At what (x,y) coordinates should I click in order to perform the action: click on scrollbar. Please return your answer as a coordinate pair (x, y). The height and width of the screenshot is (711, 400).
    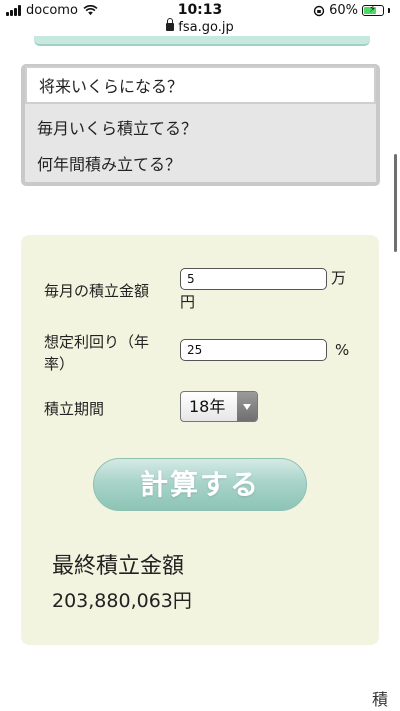
    Looking at the image, I should click on (395, 203).